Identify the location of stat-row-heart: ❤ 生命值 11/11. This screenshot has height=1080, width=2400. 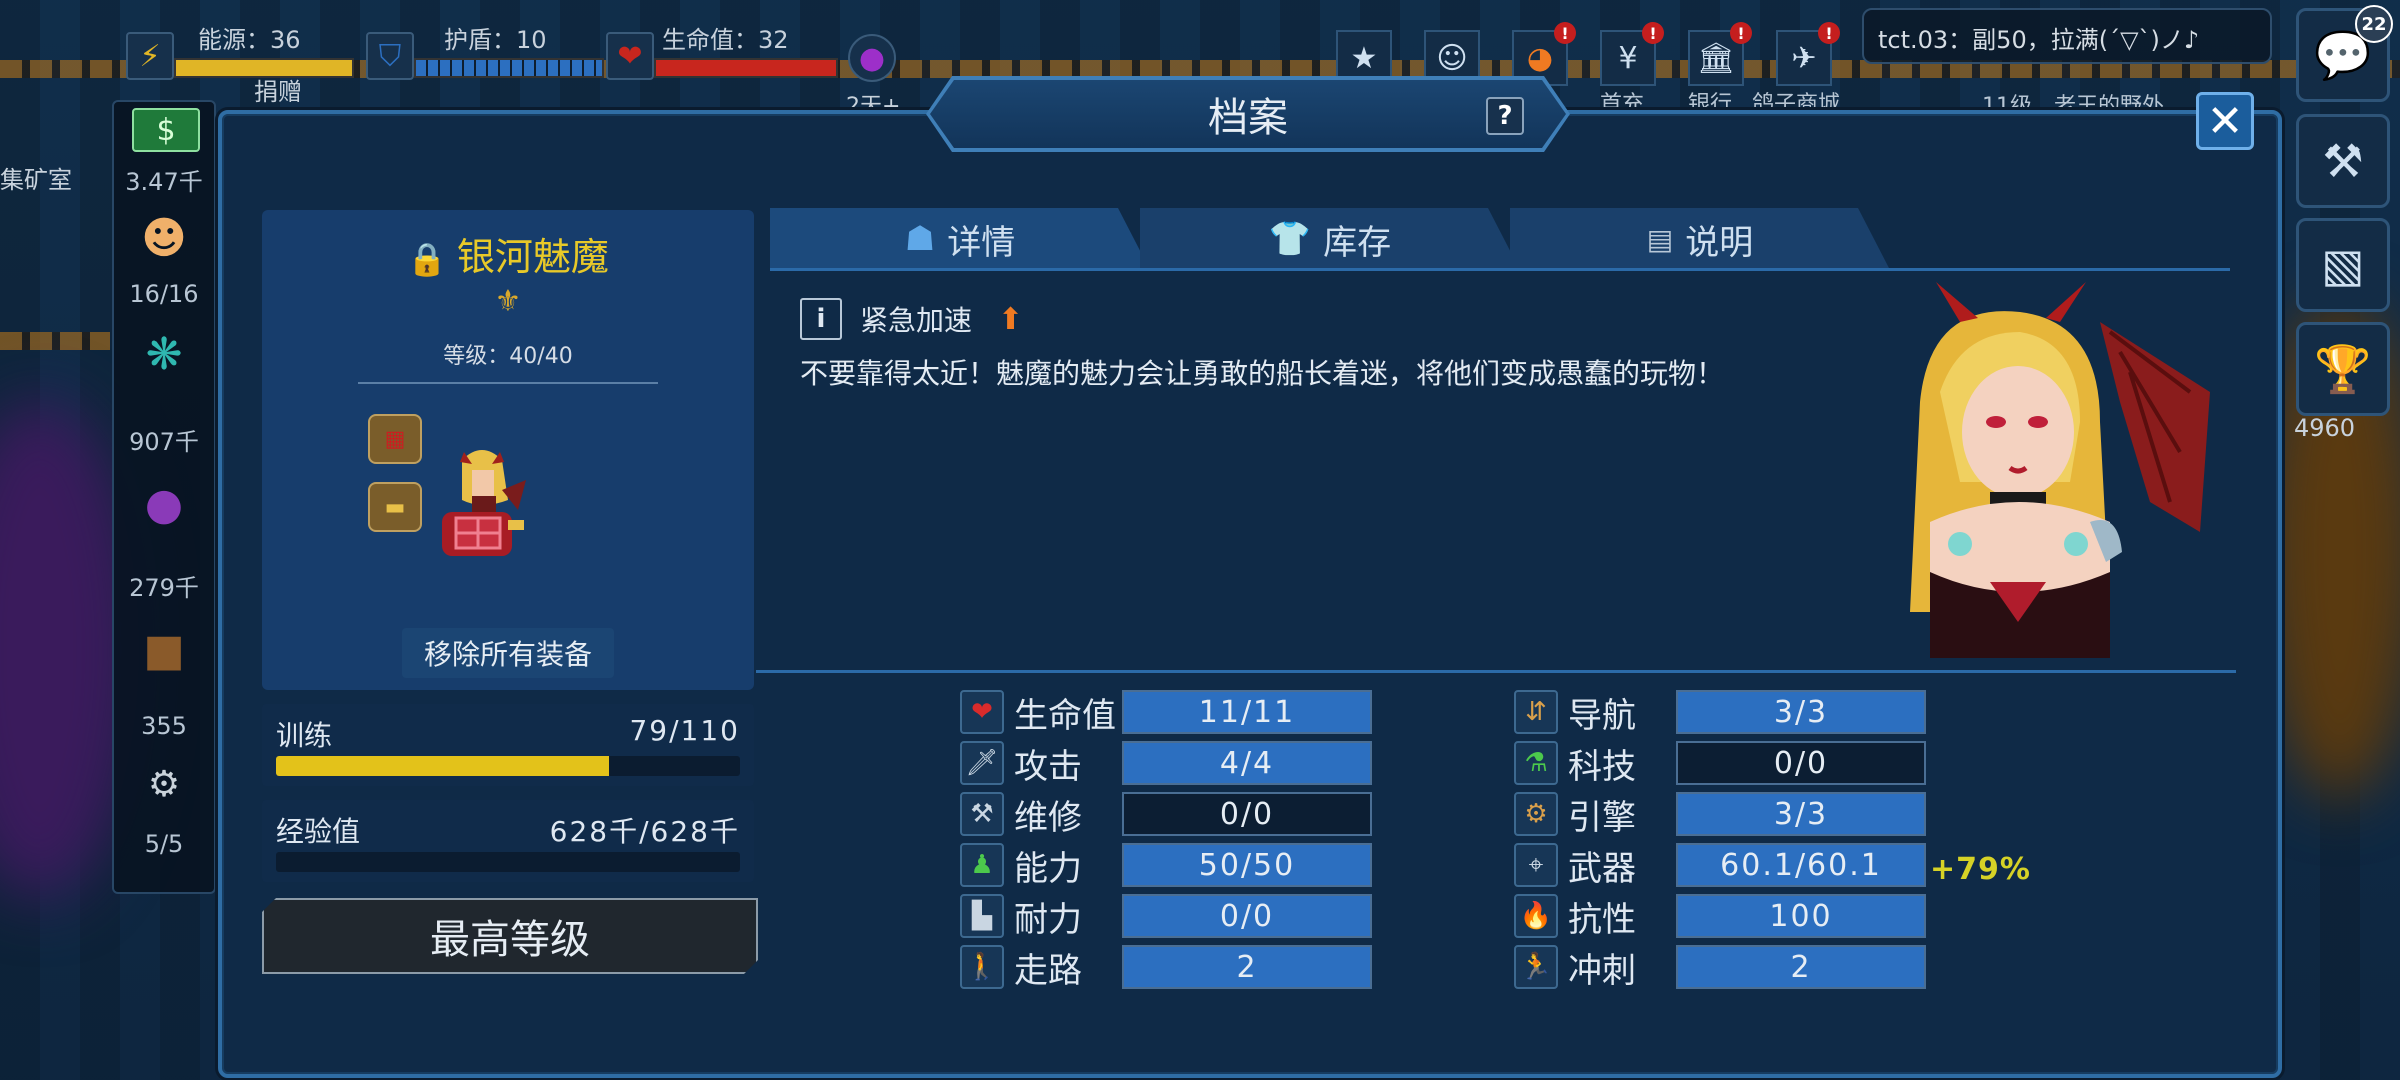
(1166, 713).